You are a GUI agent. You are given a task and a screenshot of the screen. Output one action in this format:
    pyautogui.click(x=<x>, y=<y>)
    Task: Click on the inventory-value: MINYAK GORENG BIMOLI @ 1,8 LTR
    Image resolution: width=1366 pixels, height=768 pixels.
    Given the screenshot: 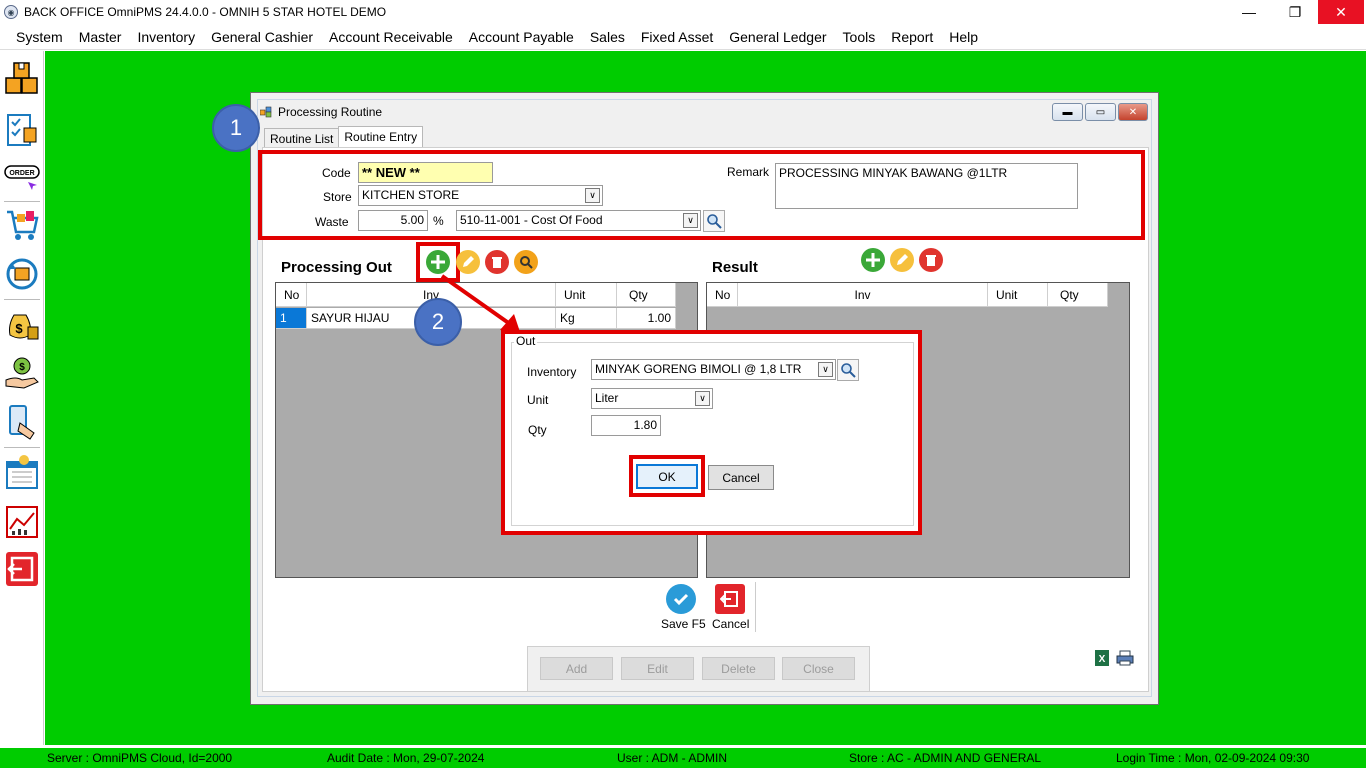 What is the action you would take?
    pyautogui.click(x=698, y=369)
    